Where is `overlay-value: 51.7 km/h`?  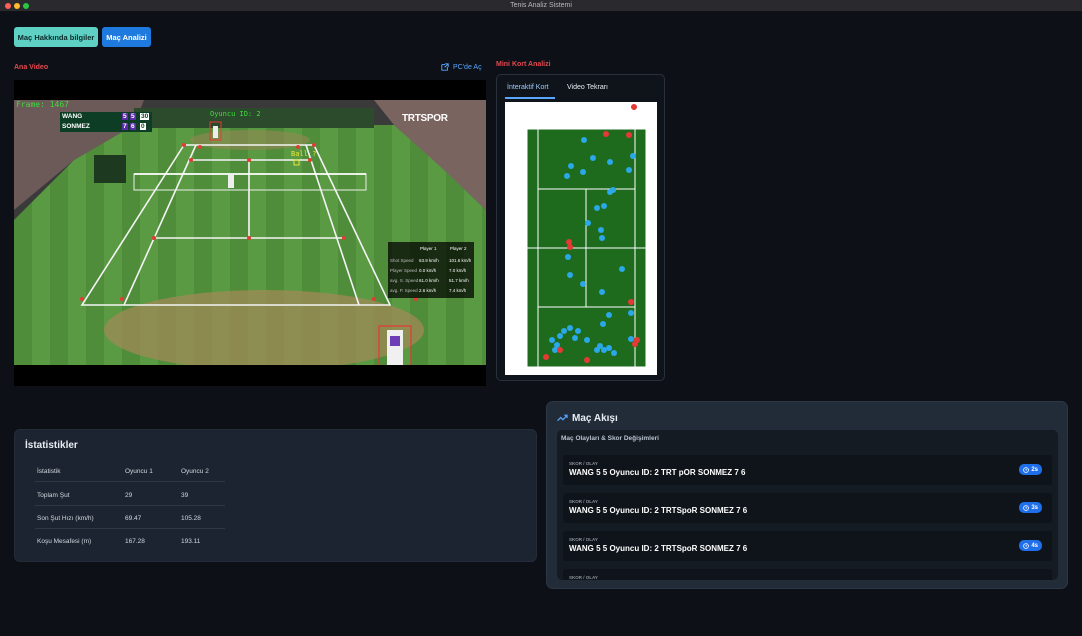
overlay-value: 51.7 km/h is located at coordinates (459, 280).